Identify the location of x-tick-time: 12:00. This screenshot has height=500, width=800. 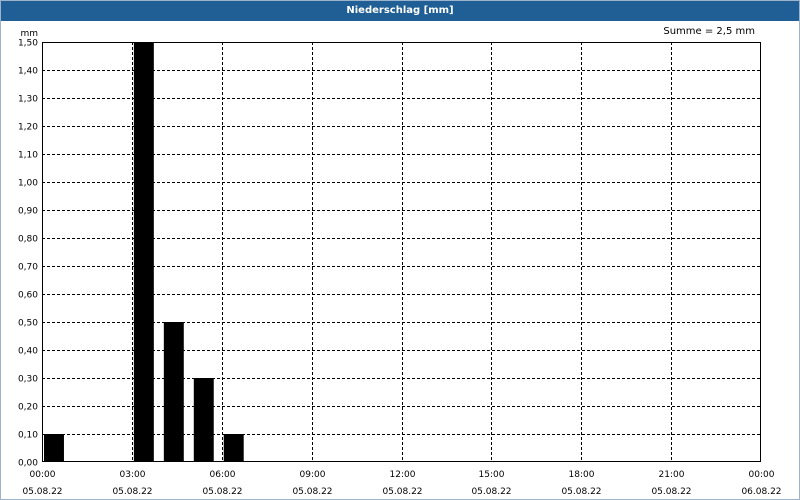
(403, 475).